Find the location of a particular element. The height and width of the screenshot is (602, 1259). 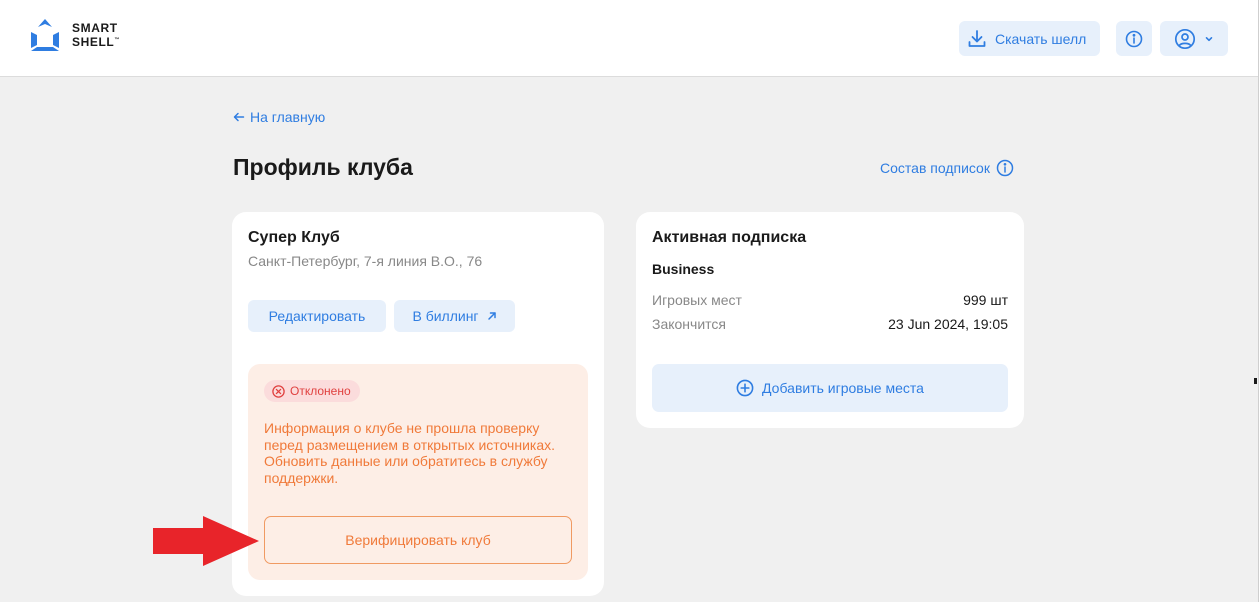

subscriptions-link: Состав подписок is located at coordinates (947, 168).